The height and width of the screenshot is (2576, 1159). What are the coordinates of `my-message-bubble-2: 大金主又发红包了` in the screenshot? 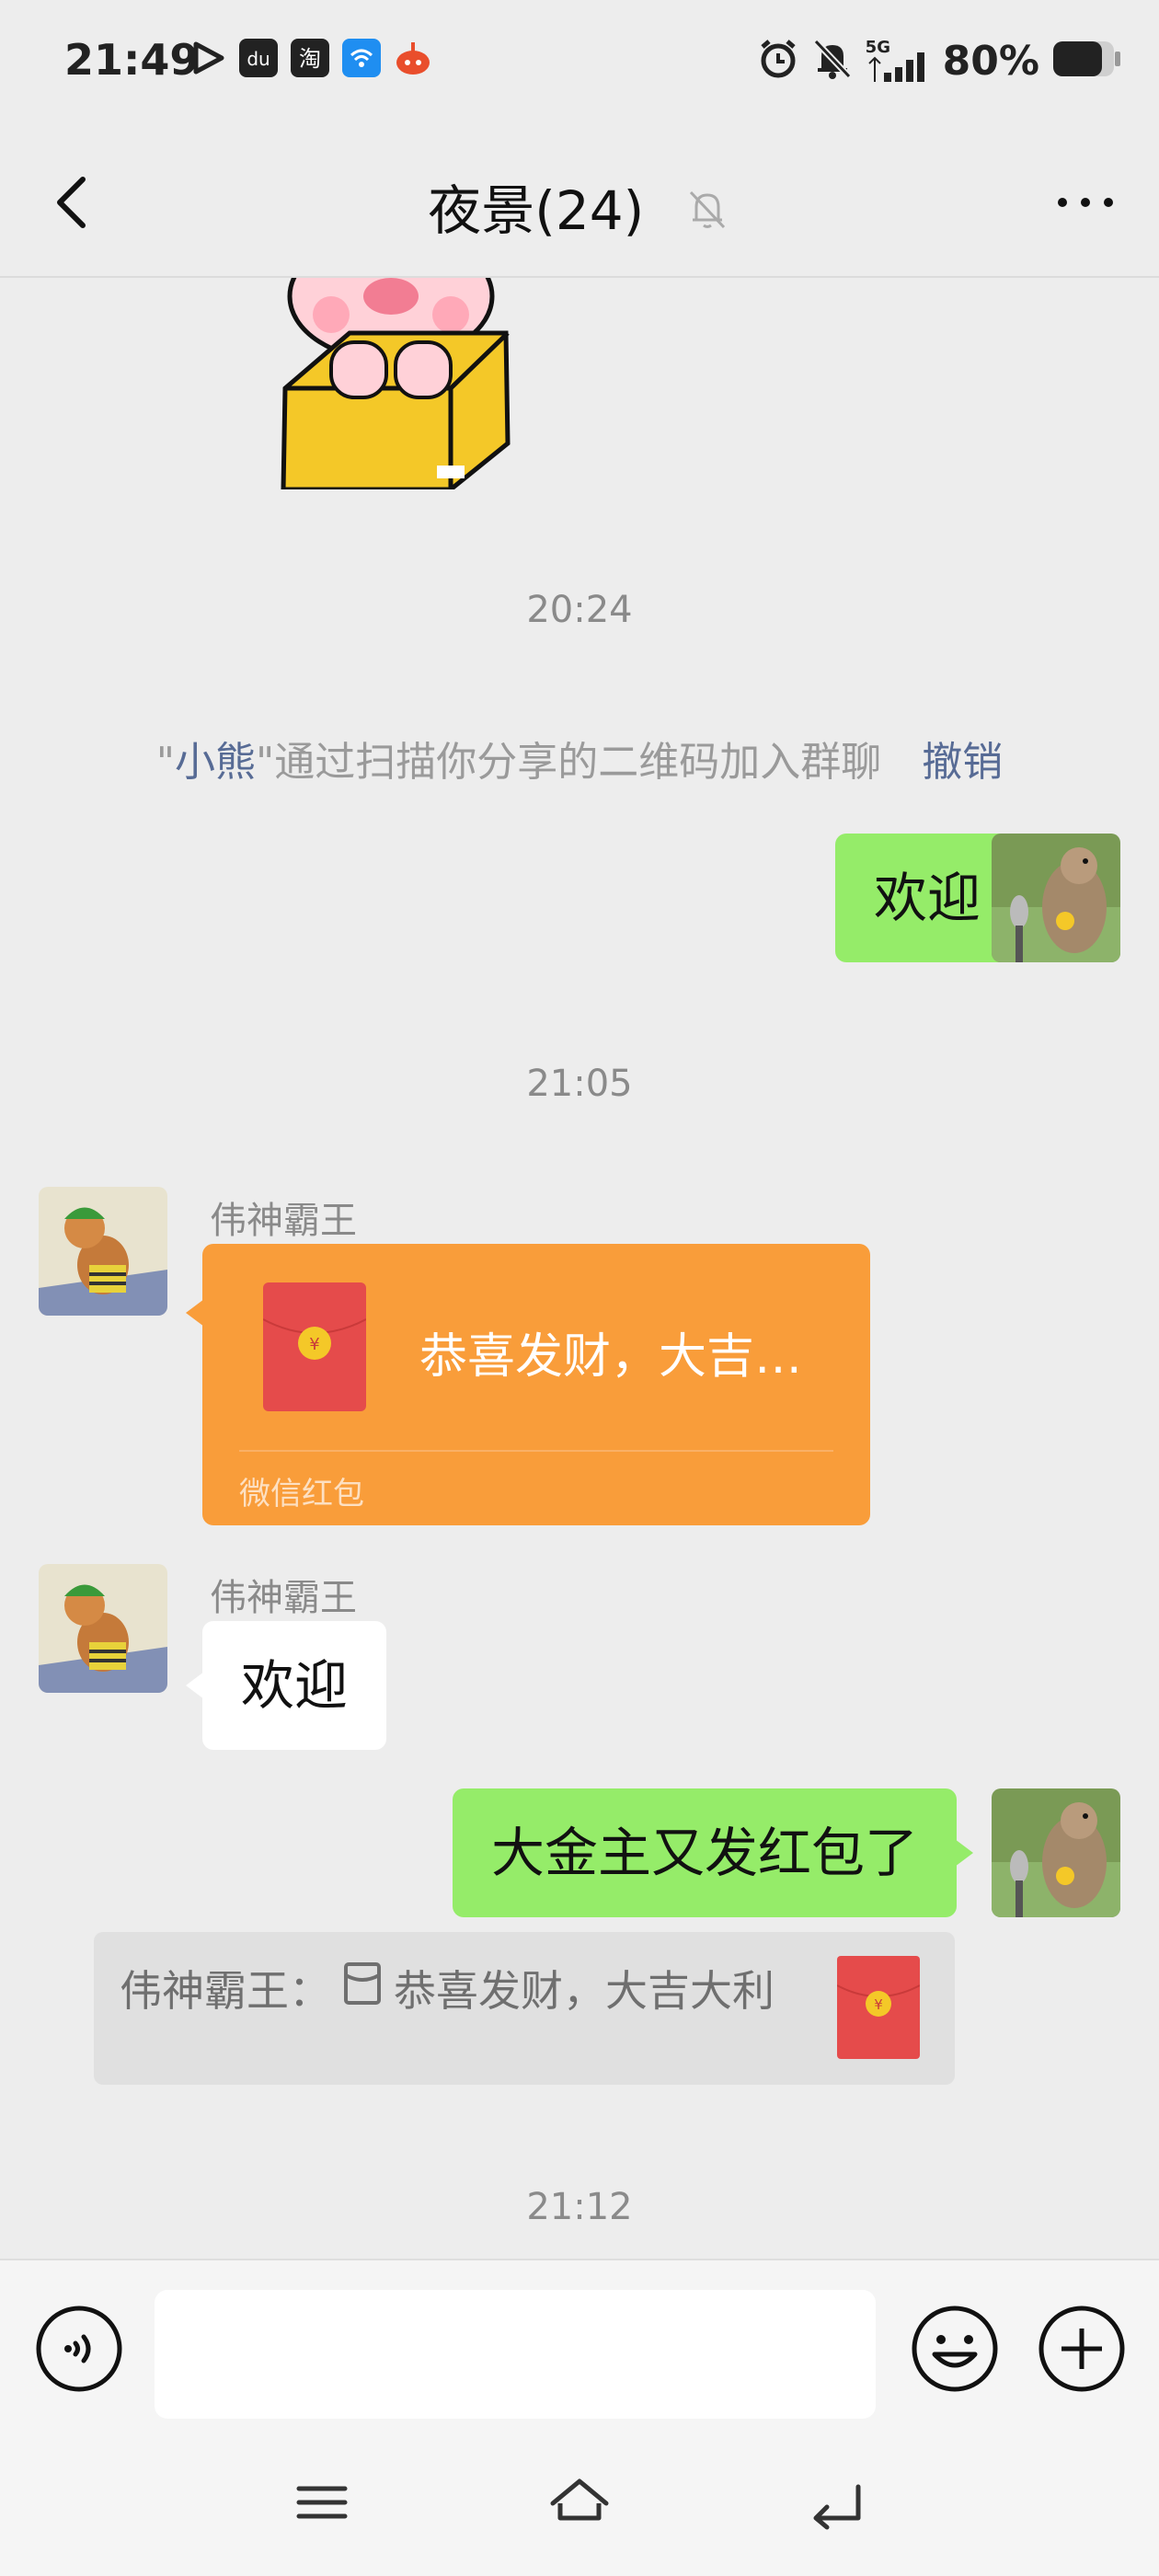 It's located at (704, 1852).